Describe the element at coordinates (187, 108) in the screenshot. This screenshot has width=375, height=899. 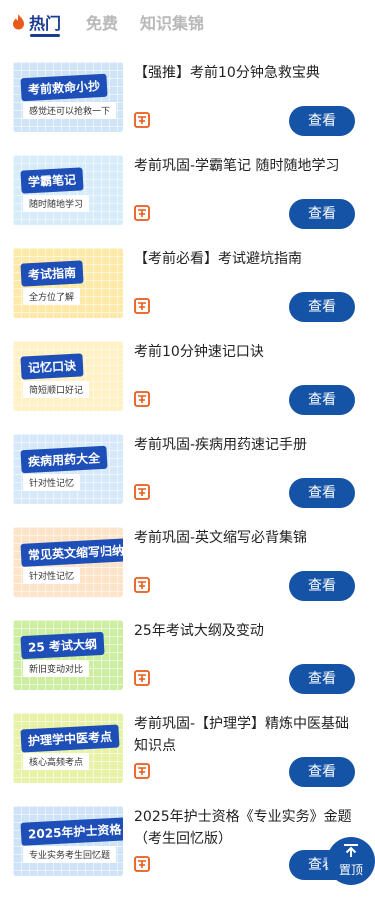
I see `list-item: 考前救命小抄 感觉还可以抢救一下 【强推】考前10分钟急救宝典 查看` at that location.